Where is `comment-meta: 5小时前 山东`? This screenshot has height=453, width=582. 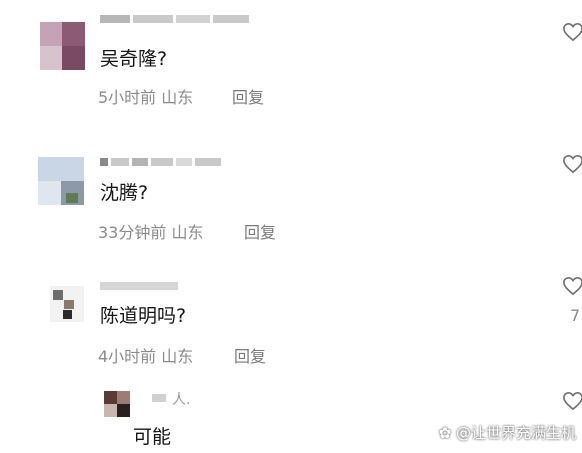
comment-meta: 5小时前 山东 is located at coordinates (145, 96).